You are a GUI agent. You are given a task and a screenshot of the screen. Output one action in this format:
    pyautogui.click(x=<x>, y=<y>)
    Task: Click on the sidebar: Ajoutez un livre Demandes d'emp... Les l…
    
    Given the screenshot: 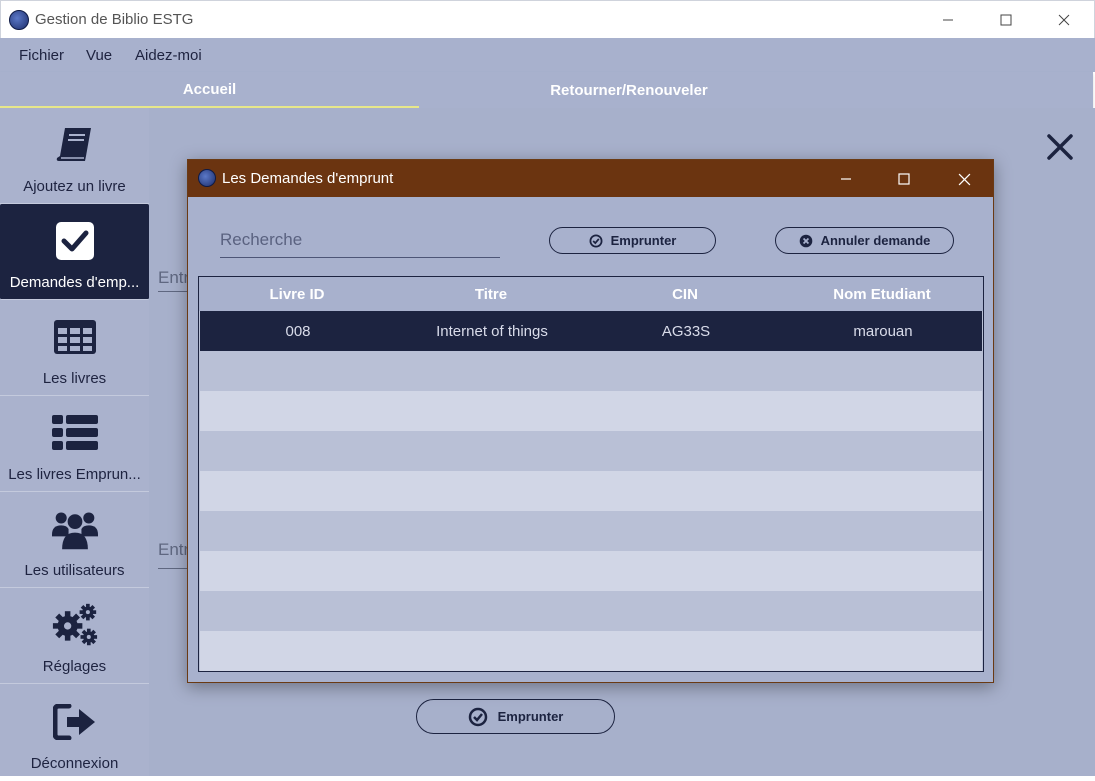 What is the action you would take?
    pyautogui.click(x=74, y=444)
    